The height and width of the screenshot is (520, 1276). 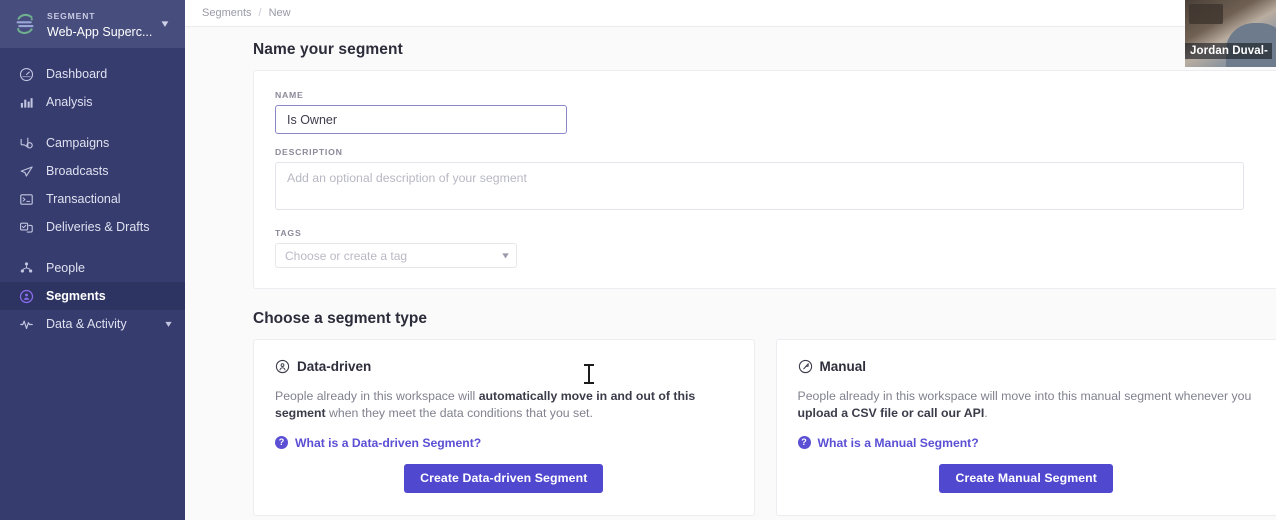 I want to click on description-field-label: DESCRIPTION, so click(x=309, y=152).